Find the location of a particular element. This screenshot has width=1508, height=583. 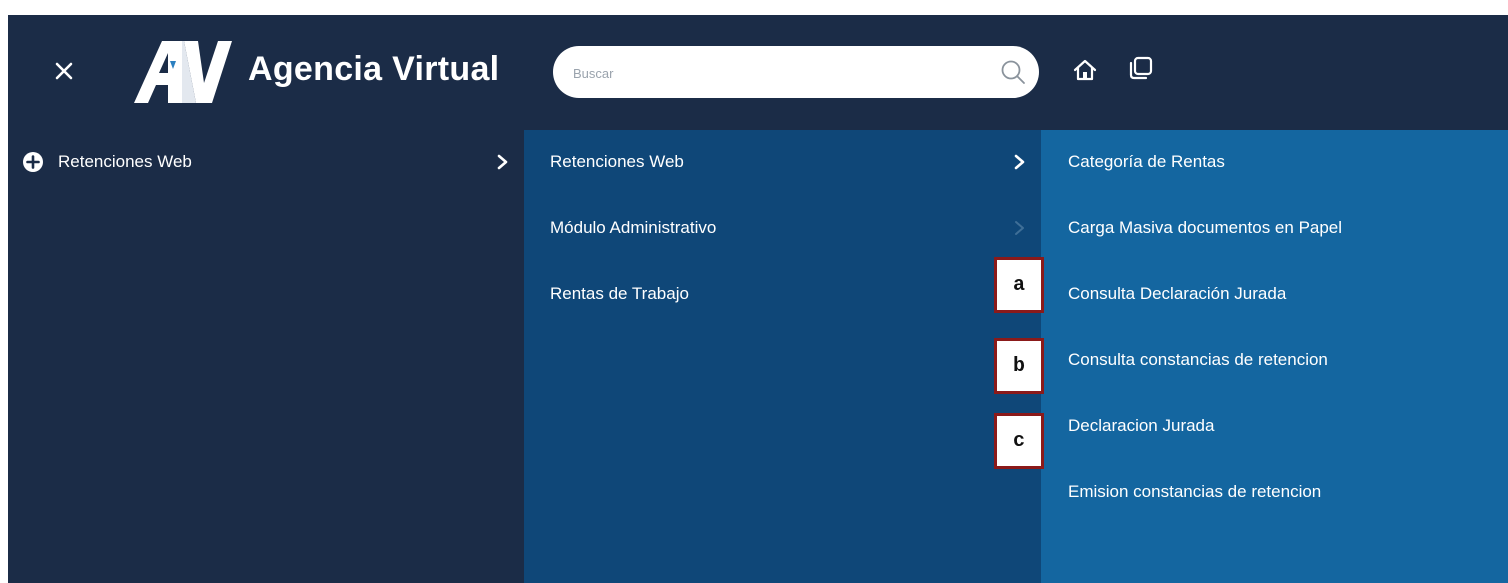

menu-item-label: Módulo Administrativo is located at coordinates (633, 227).